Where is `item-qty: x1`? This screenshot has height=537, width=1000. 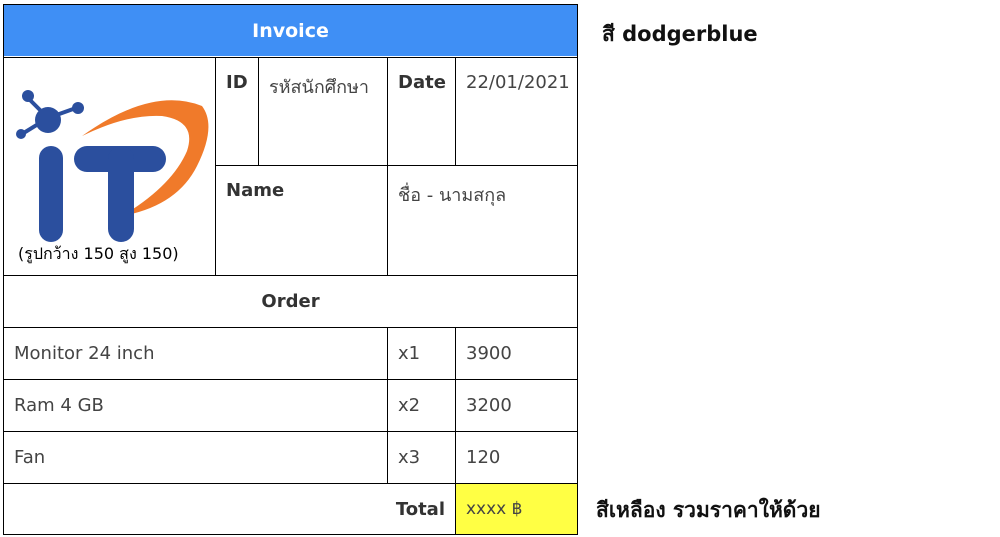
item-qty: x1 is located at coordinates (421, 353).